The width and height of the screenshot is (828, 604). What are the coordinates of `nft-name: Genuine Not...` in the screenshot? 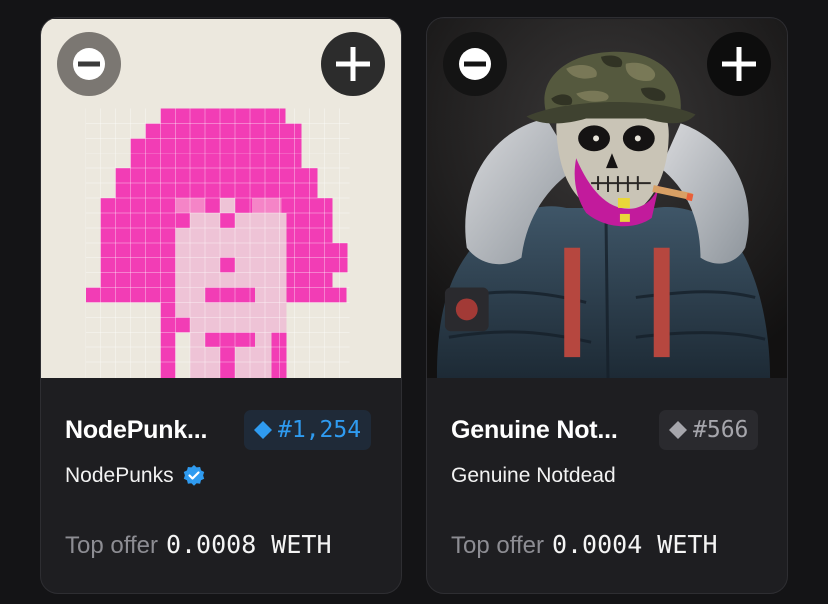 It's located at (534, 430).